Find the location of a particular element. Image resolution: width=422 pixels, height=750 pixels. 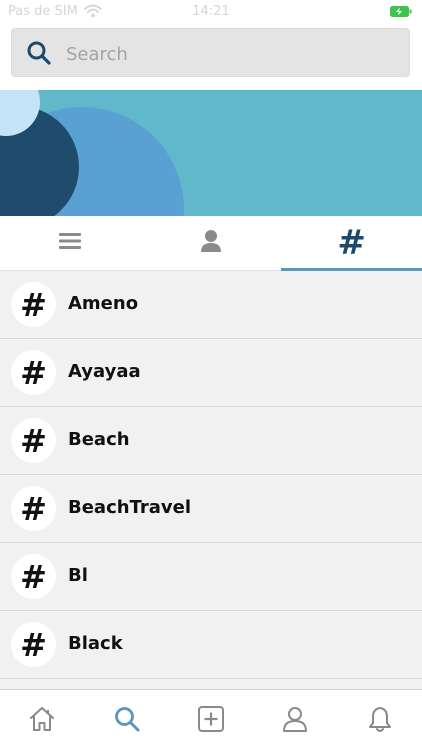

status-bar: Pas de SIM 14:21 is located at coordinates (211, 12).